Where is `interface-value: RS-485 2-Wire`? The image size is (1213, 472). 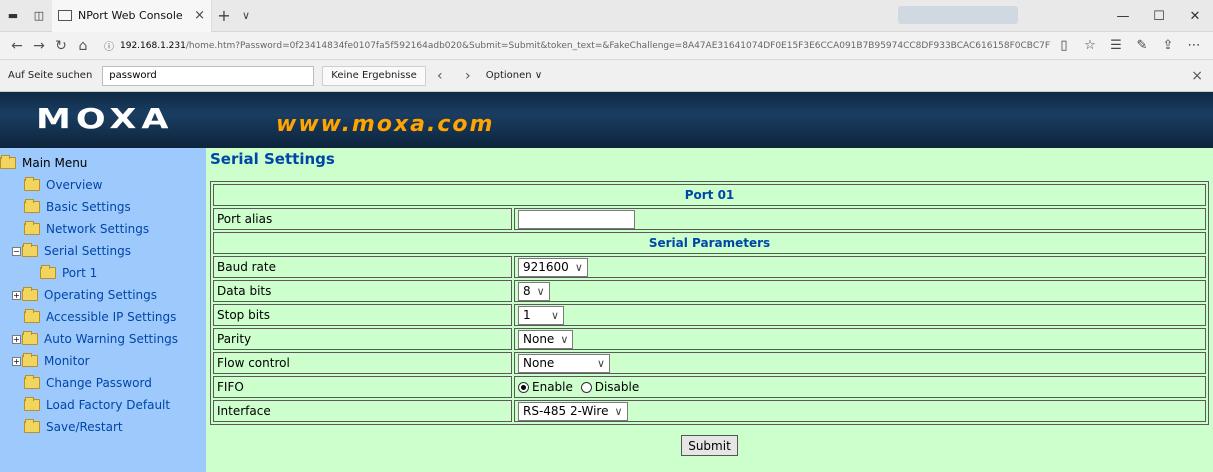 interface-value: RS-485 2-Wire is located at coordinates (566, 411).